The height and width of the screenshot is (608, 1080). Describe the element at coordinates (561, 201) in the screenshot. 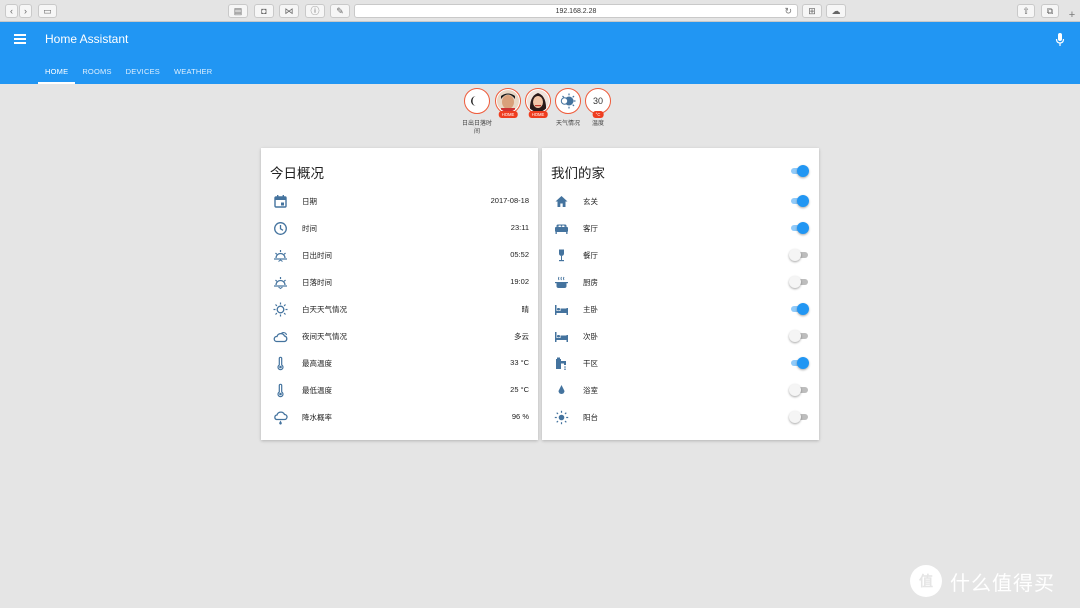

I see `home-icon` at that location.